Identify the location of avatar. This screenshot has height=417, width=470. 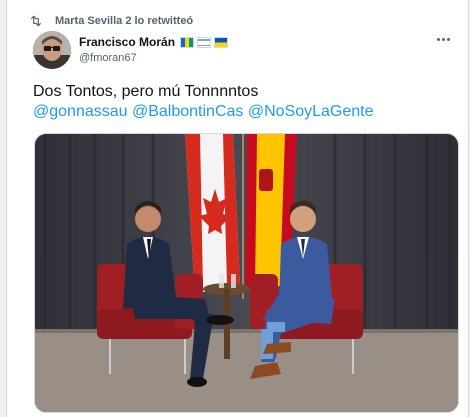
(52, 50).